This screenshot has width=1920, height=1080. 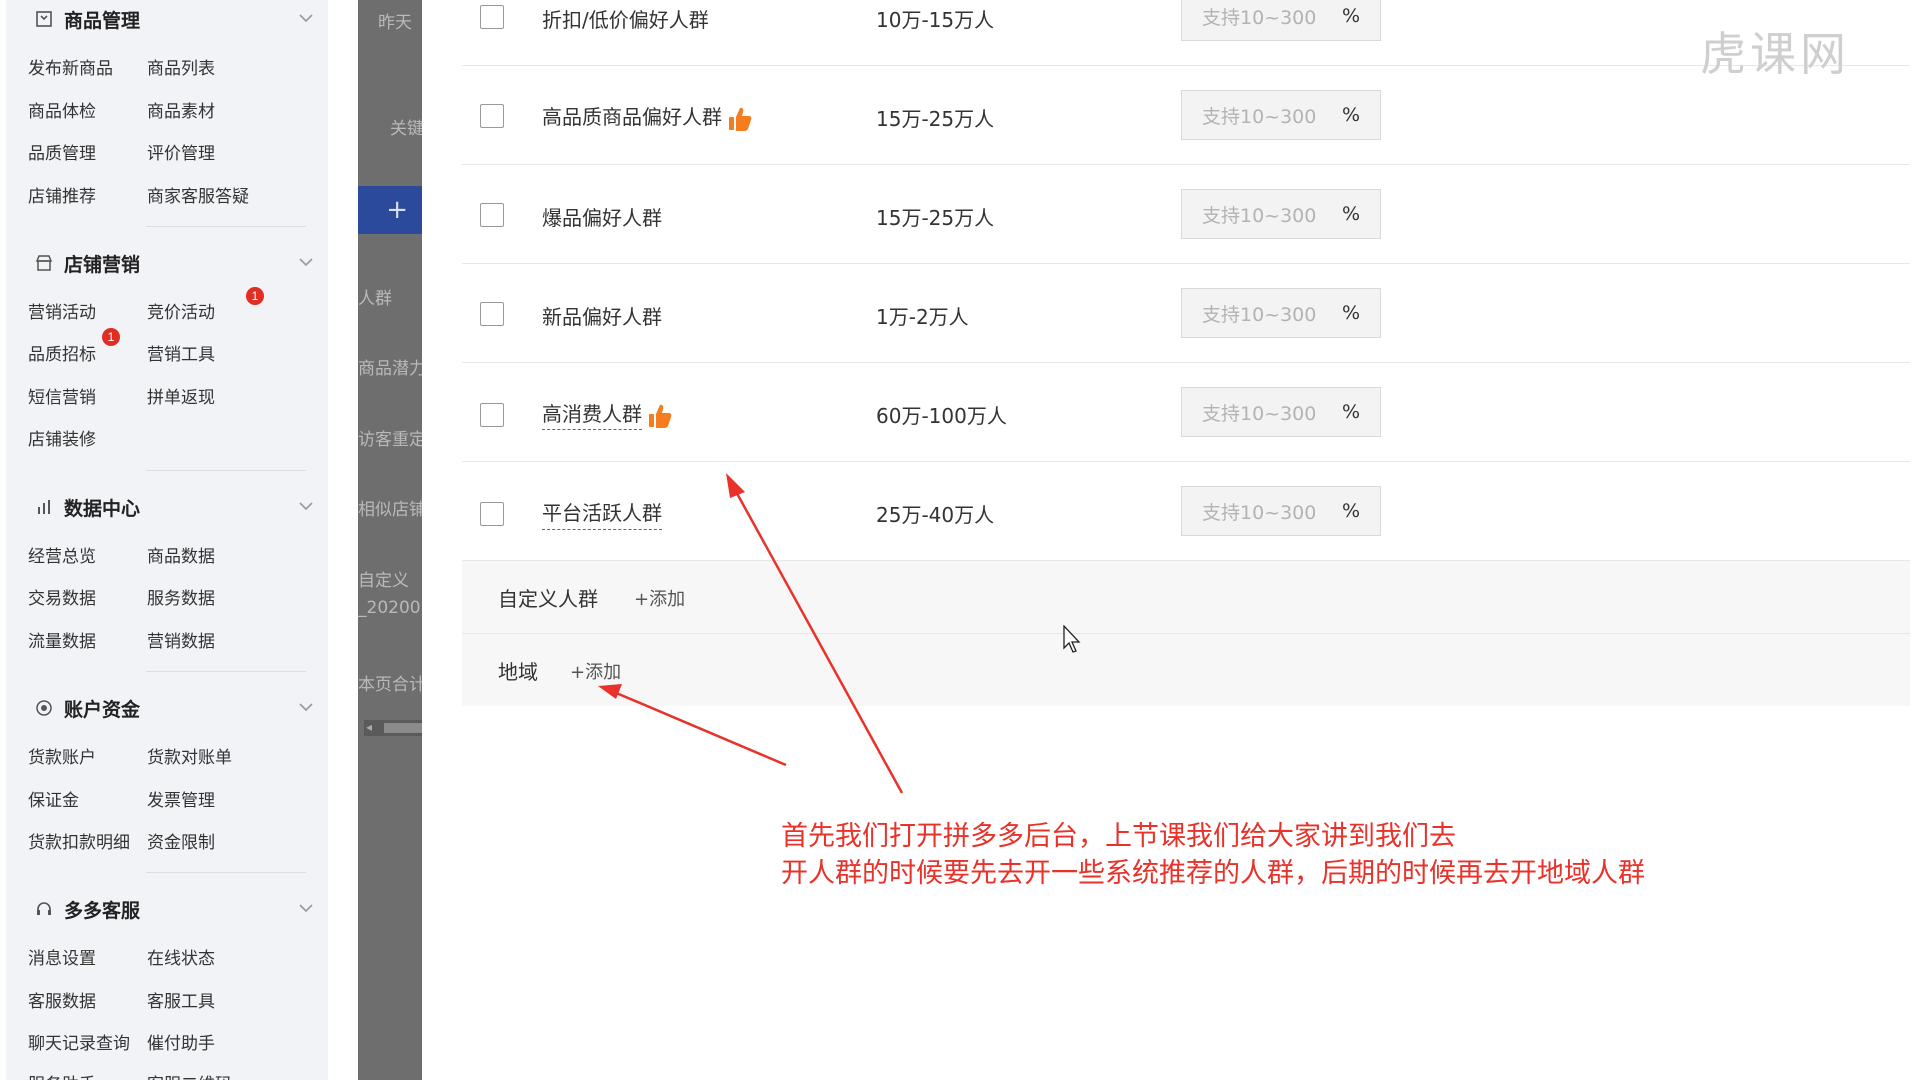 I want to click on sidebar-item-goods-data: 商品数据, so click(x=181, y=554).